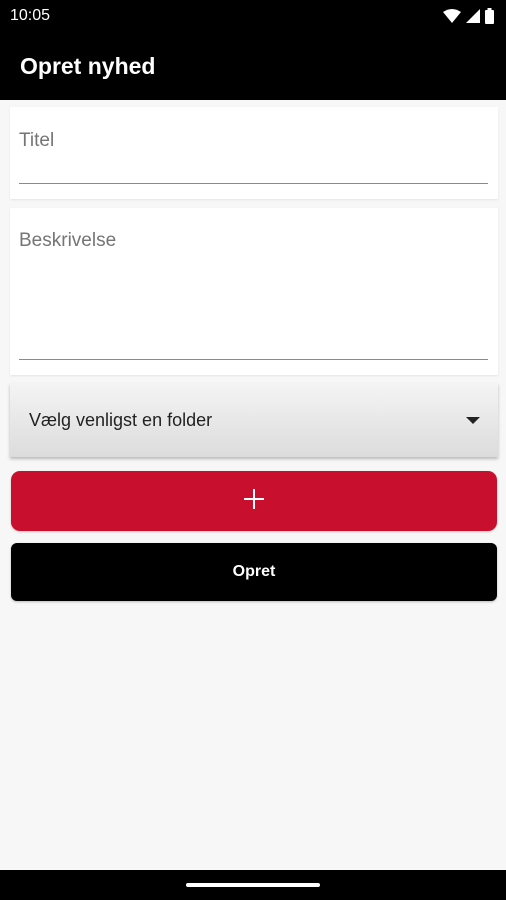  Describe the element at coordinates (253, 66) in the screenshot. I see `app-bar: Opret nyhed` at that location.